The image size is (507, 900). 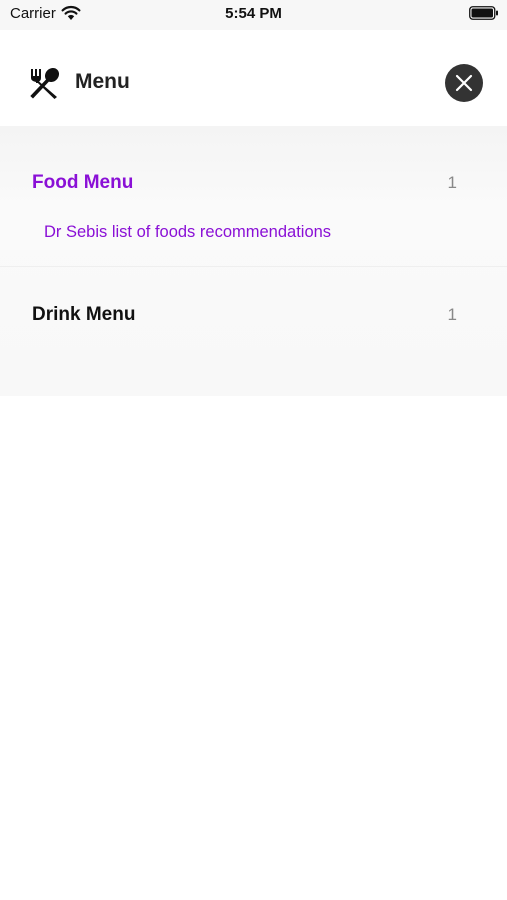 What do you see at coordinates (83, 182) in the screenshot?
I see `section-title-food: Food Menu` at bounding box center [83, 182].